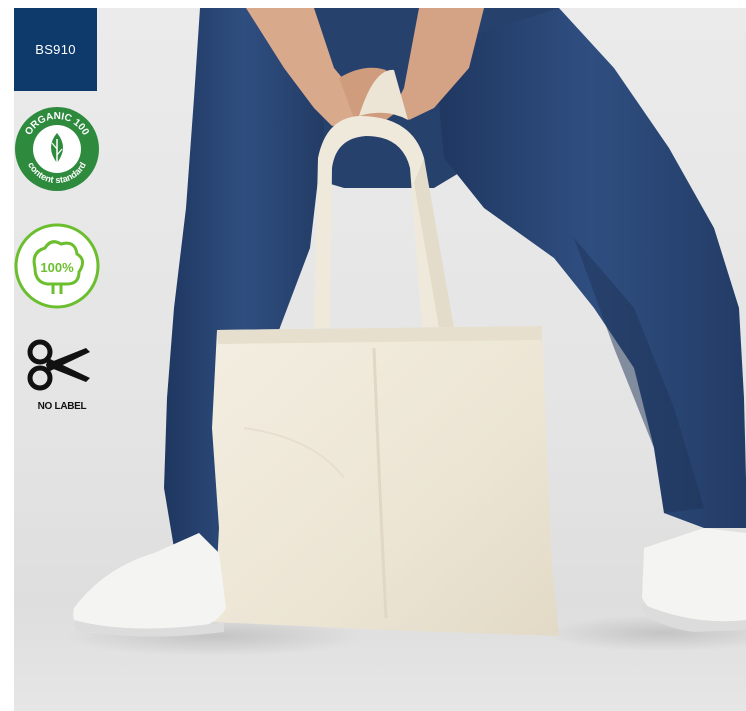  I want to click on no-label-text: NO LABEL, so click(62, 406).